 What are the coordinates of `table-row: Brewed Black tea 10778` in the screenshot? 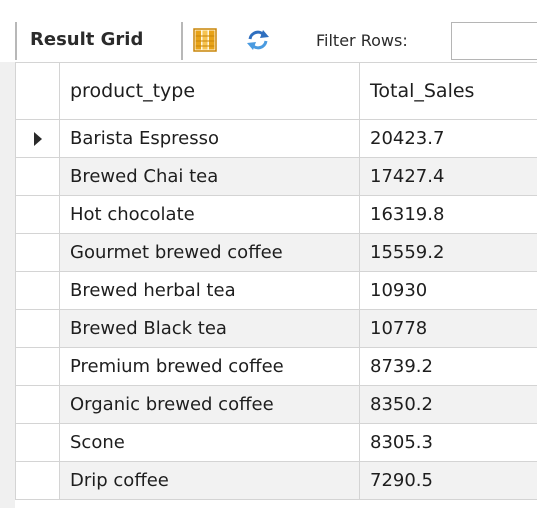 It's located at (276, 328).